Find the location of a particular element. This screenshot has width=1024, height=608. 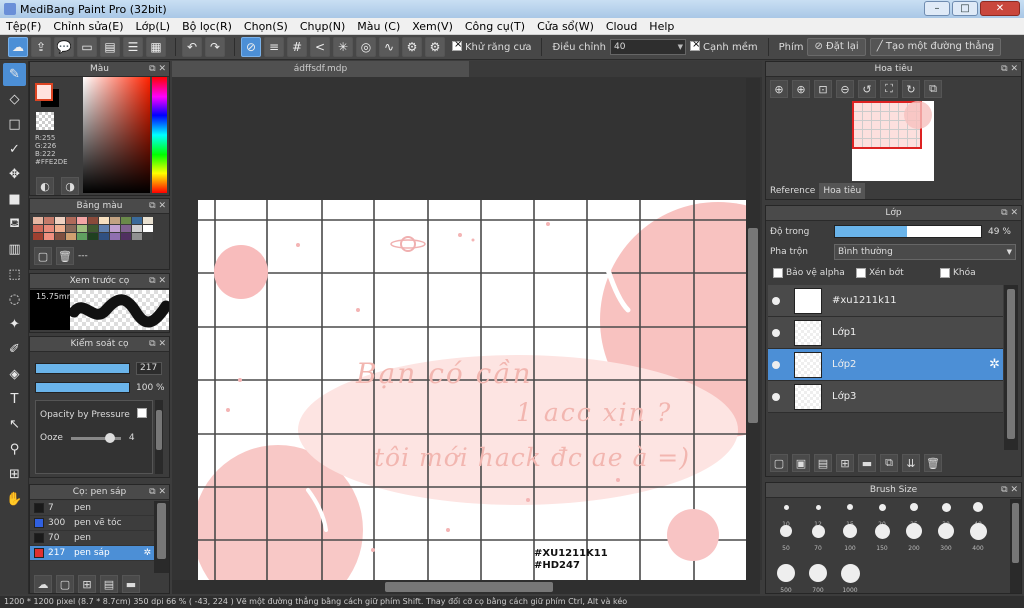

canvas-horizontal-scrollbar is located at coordinates (466, 587).